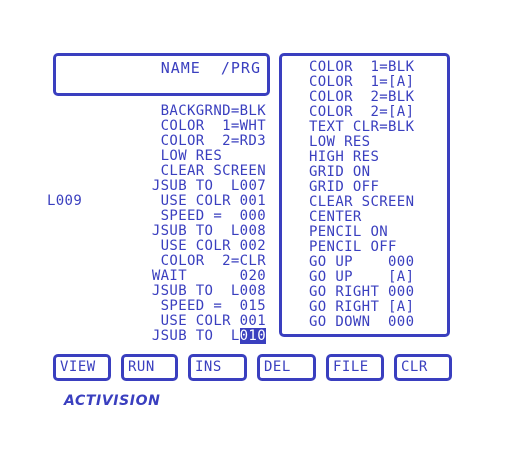 The image size is (512, 452). I want to click on program-line: LOW RES, so click(137, 156).